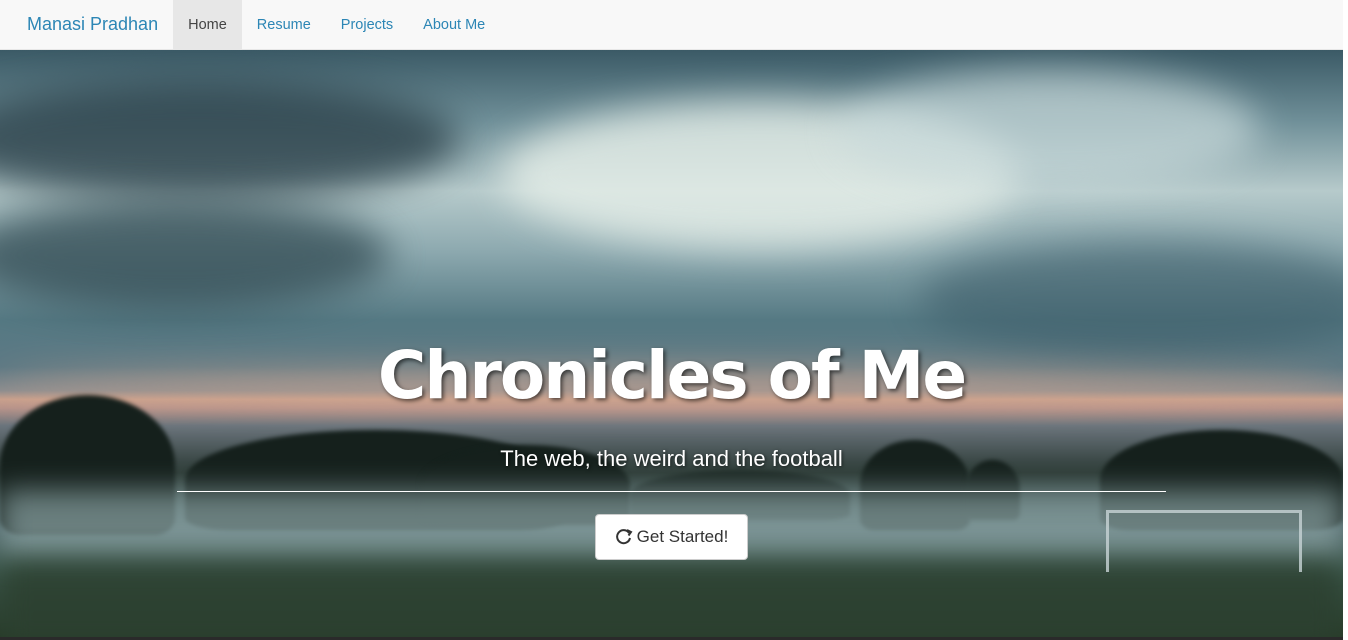  What do you see at coordinates (671, 458) in the screenshot?
I see `hero-subtitle: The web, the weird and the football` at bounding box center [671, 458].